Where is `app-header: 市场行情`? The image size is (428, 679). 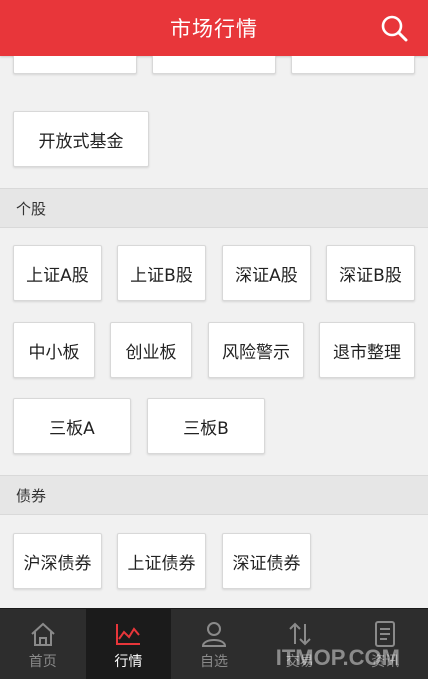
app-header: 市场行情 is located at coordinates (214, 28).